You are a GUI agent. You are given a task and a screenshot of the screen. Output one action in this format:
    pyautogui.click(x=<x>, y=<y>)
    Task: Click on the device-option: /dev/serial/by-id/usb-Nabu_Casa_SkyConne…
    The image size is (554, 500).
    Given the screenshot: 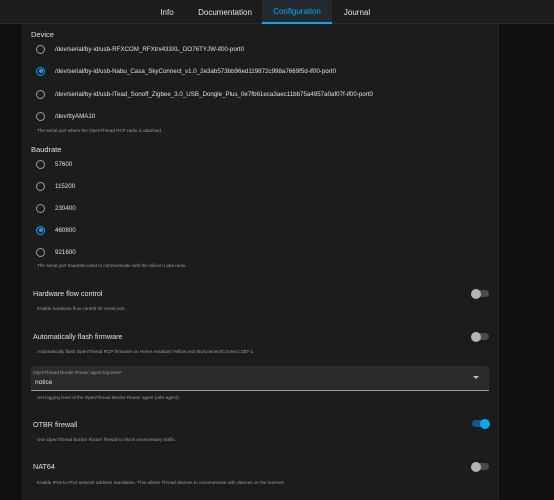 What is the action you would take?
    pyautogui.click(x=186, y=71)
    